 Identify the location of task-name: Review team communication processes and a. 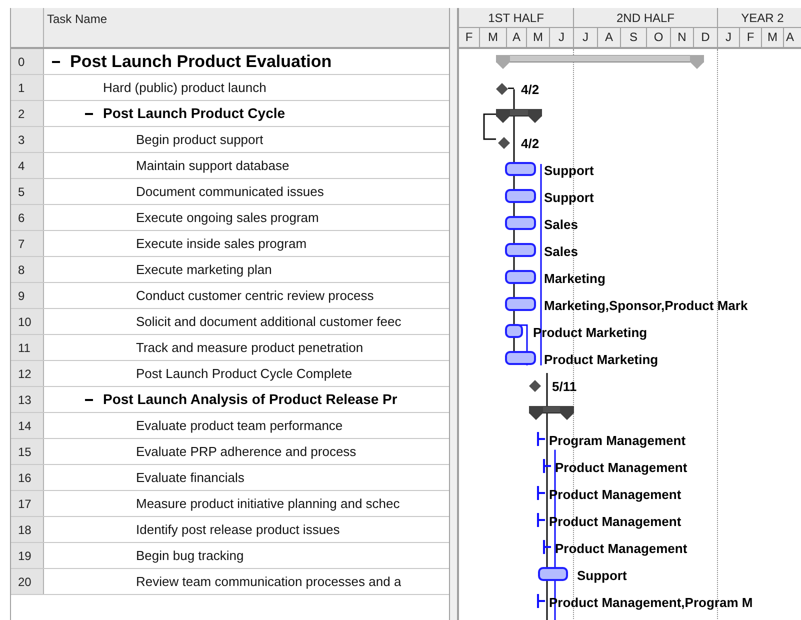
(269, 581).